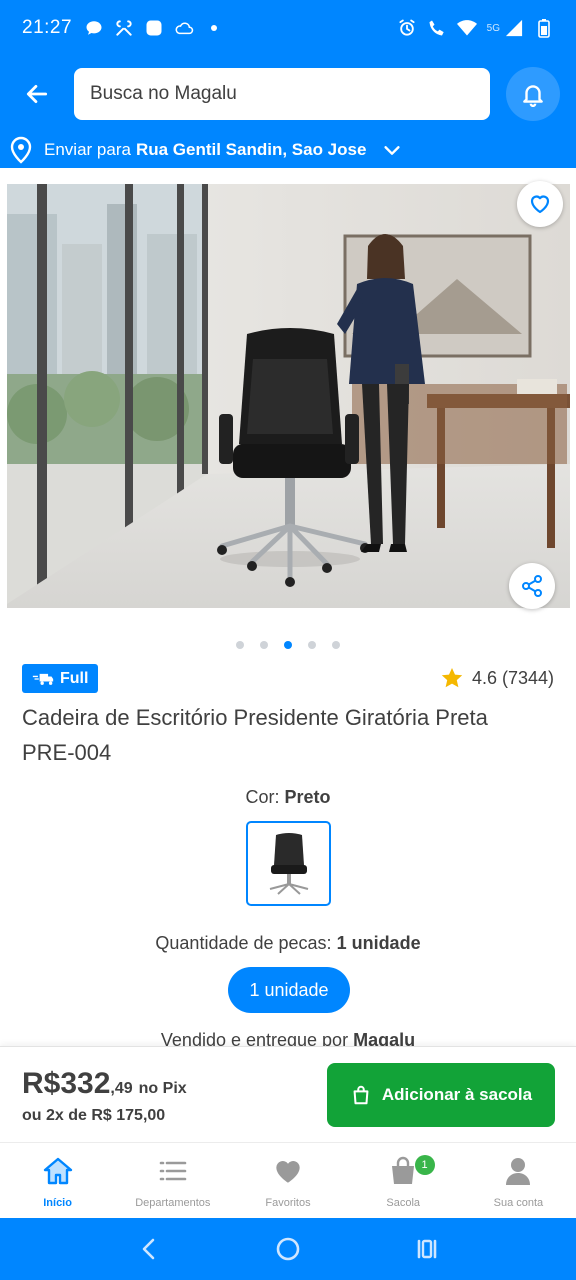 The image size is (576, 1280). I want to click on color-selector-label: Cor: Preto, so click(288, 797).